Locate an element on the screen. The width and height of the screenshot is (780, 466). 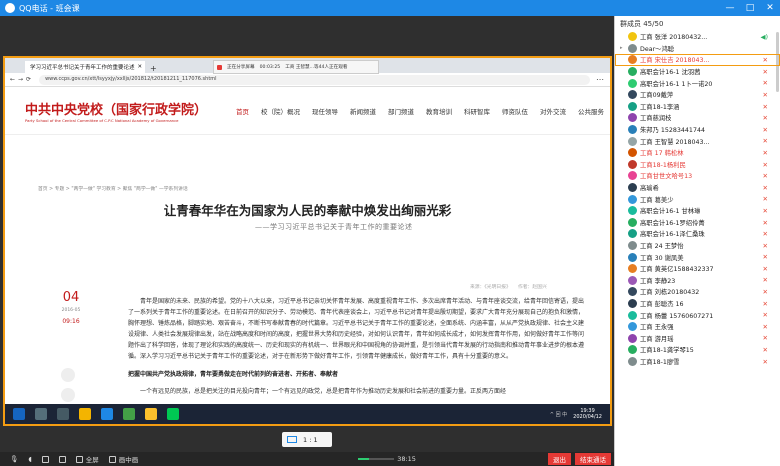
member-row: 工商 游月瑶 ✕ is located at coordinates (697, 338).